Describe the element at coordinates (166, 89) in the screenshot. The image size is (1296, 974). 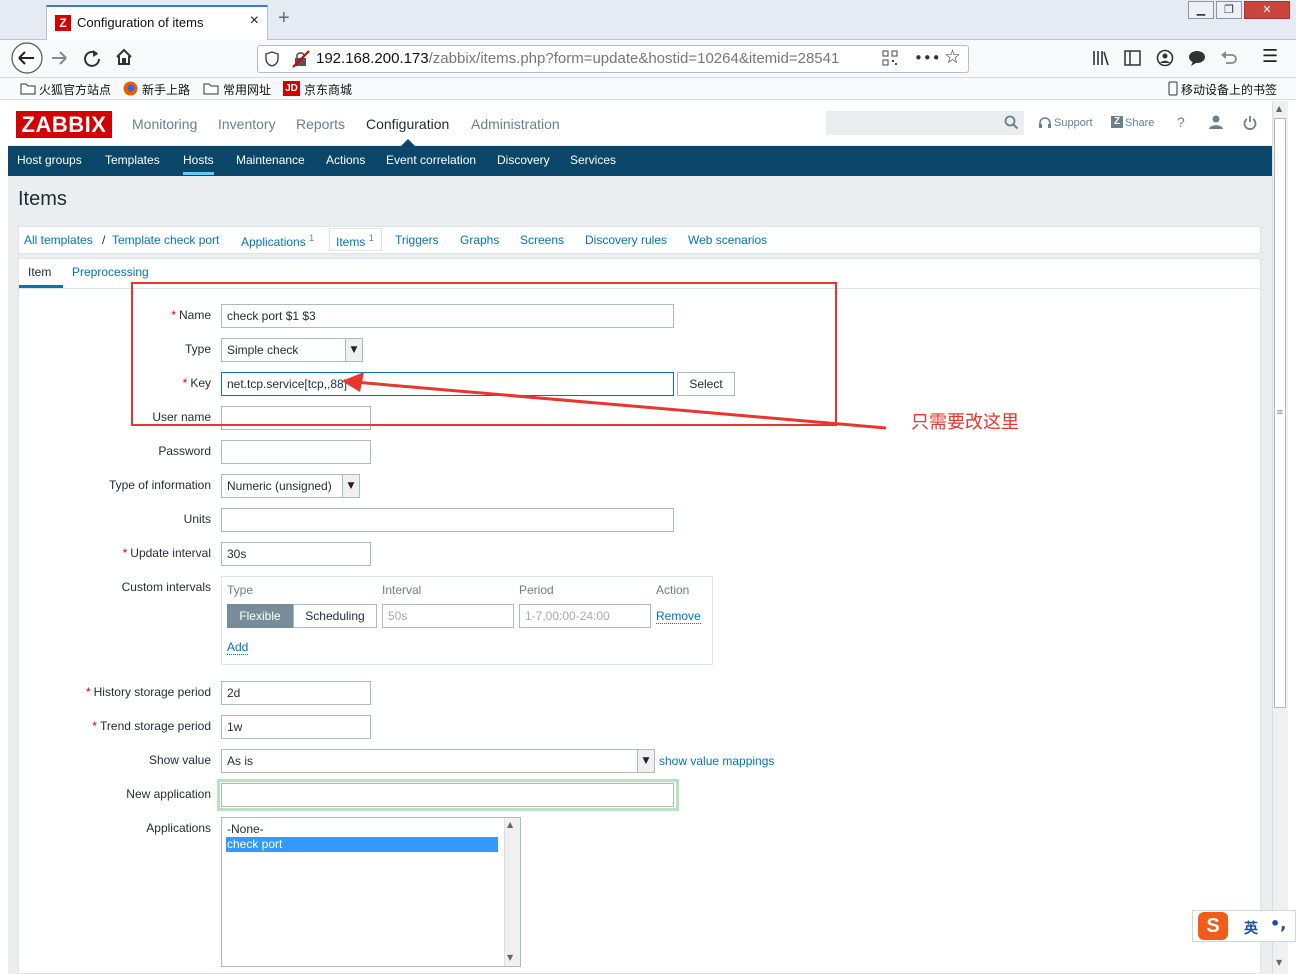
I see `bookmark-getting-started: 新手上路` at that location.